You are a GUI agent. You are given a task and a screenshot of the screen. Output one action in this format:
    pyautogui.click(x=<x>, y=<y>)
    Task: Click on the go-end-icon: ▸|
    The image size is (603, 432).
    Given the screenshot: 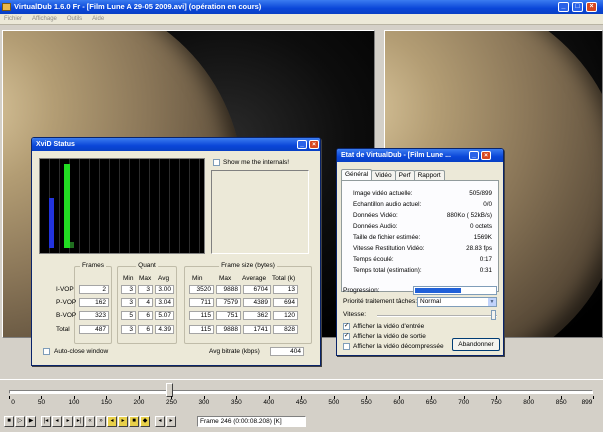 What is the action you would take?
    pyautogui.click(x=79, y=421)
    